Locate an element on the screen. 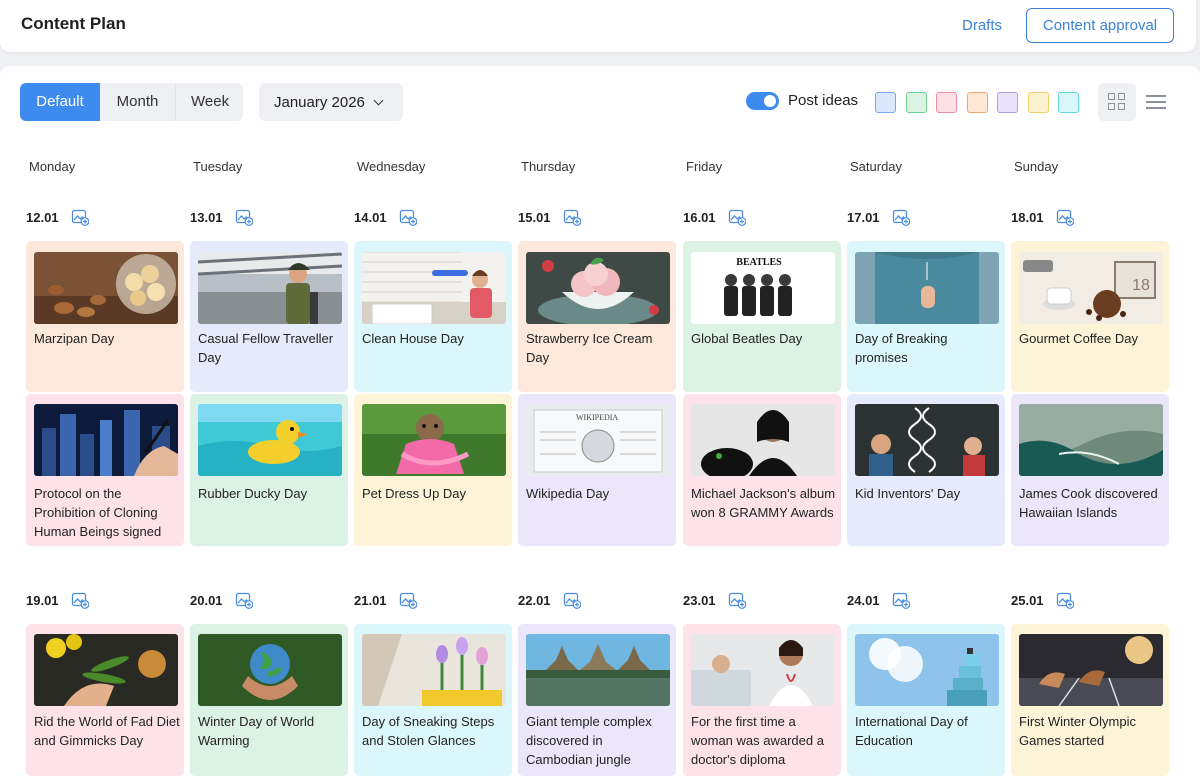 This screenshot has width=1200, height=776. post-idea-card: Clean House Day is located at coordinates (433, 316).